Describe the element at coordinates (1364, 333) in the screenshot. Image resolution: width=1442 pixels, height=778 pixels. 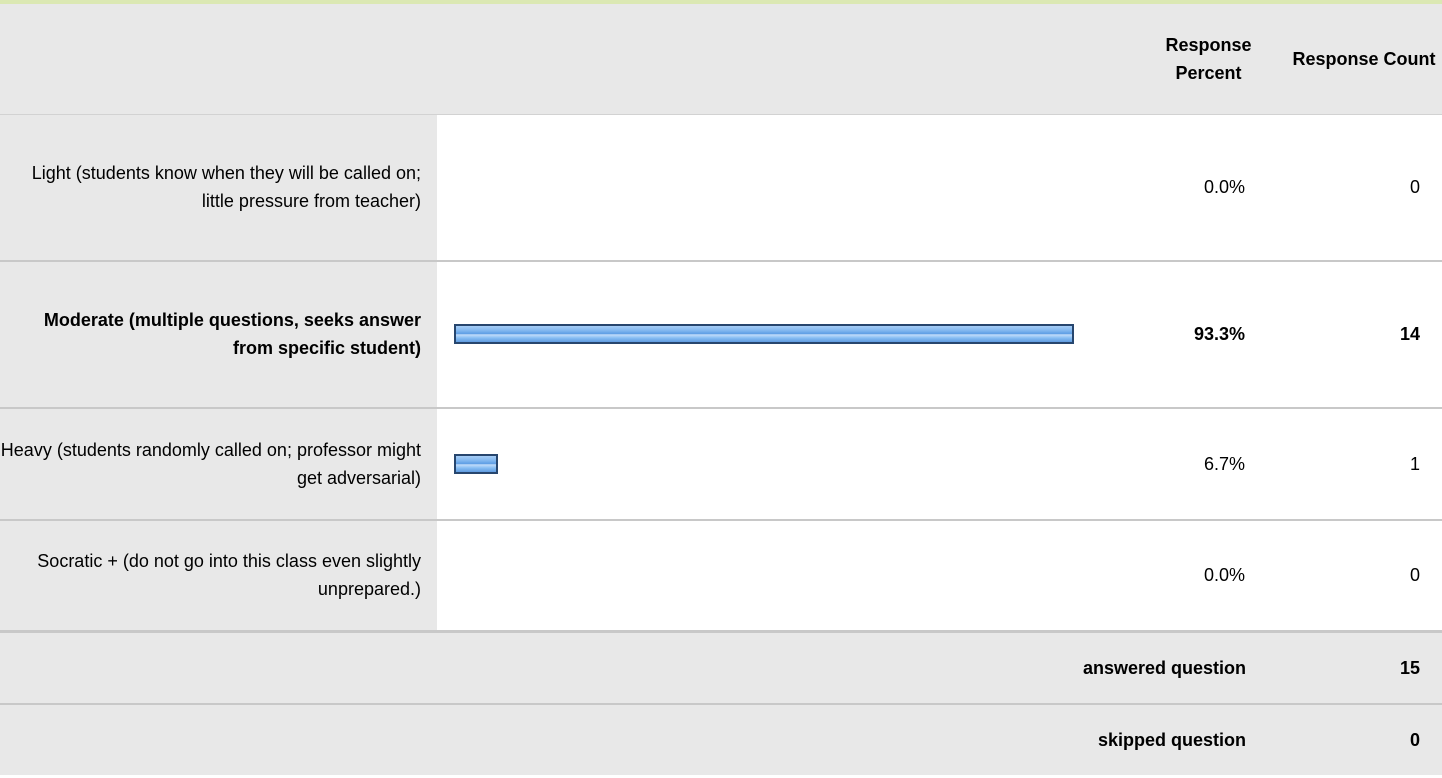
I see `answer-count: 14` at that location.